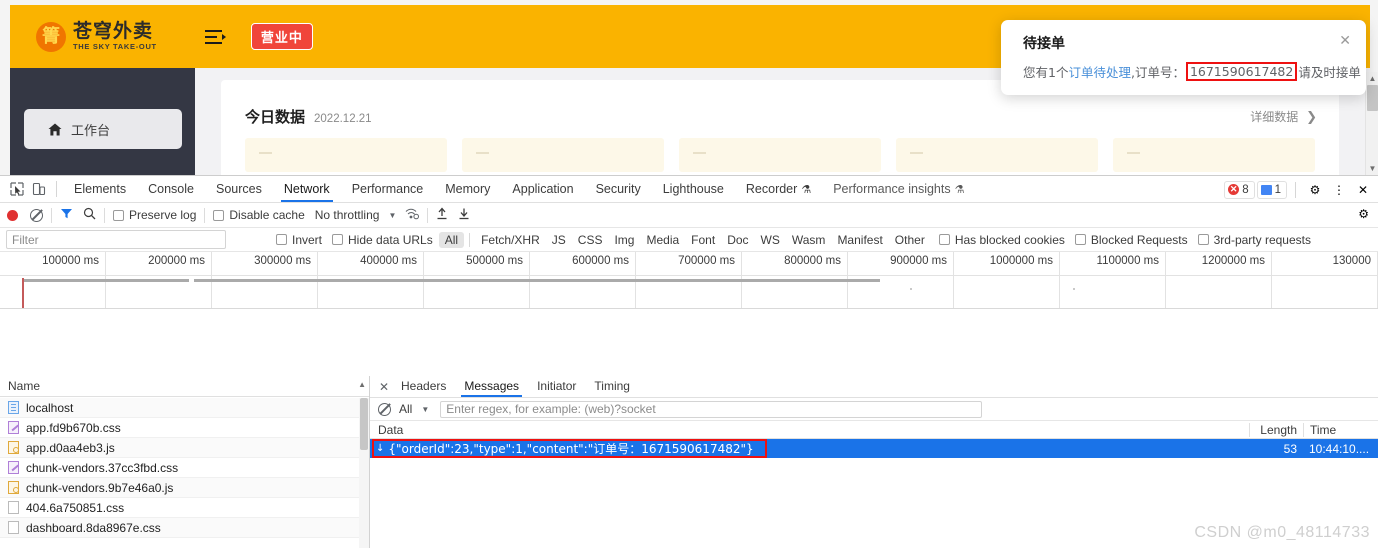 The image size is (1378, 548). What do you see at coordinates (770, 240) in the screenshot?
I see `filter-type-ws: WS` at bounding box center [770, 240].